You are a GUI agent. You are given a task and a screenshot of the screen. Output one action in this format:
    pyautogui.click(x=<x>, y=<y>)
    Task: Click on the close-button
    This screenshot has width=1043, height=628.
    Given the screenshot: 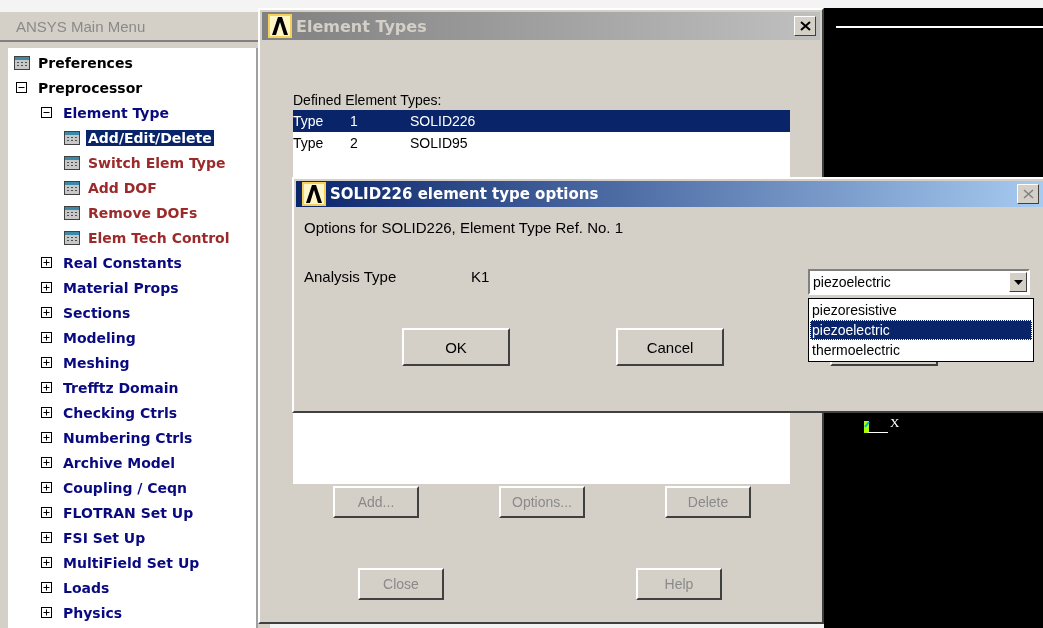 What is the action you would take?
    pyautogui.click(x=1028, y=194)
    